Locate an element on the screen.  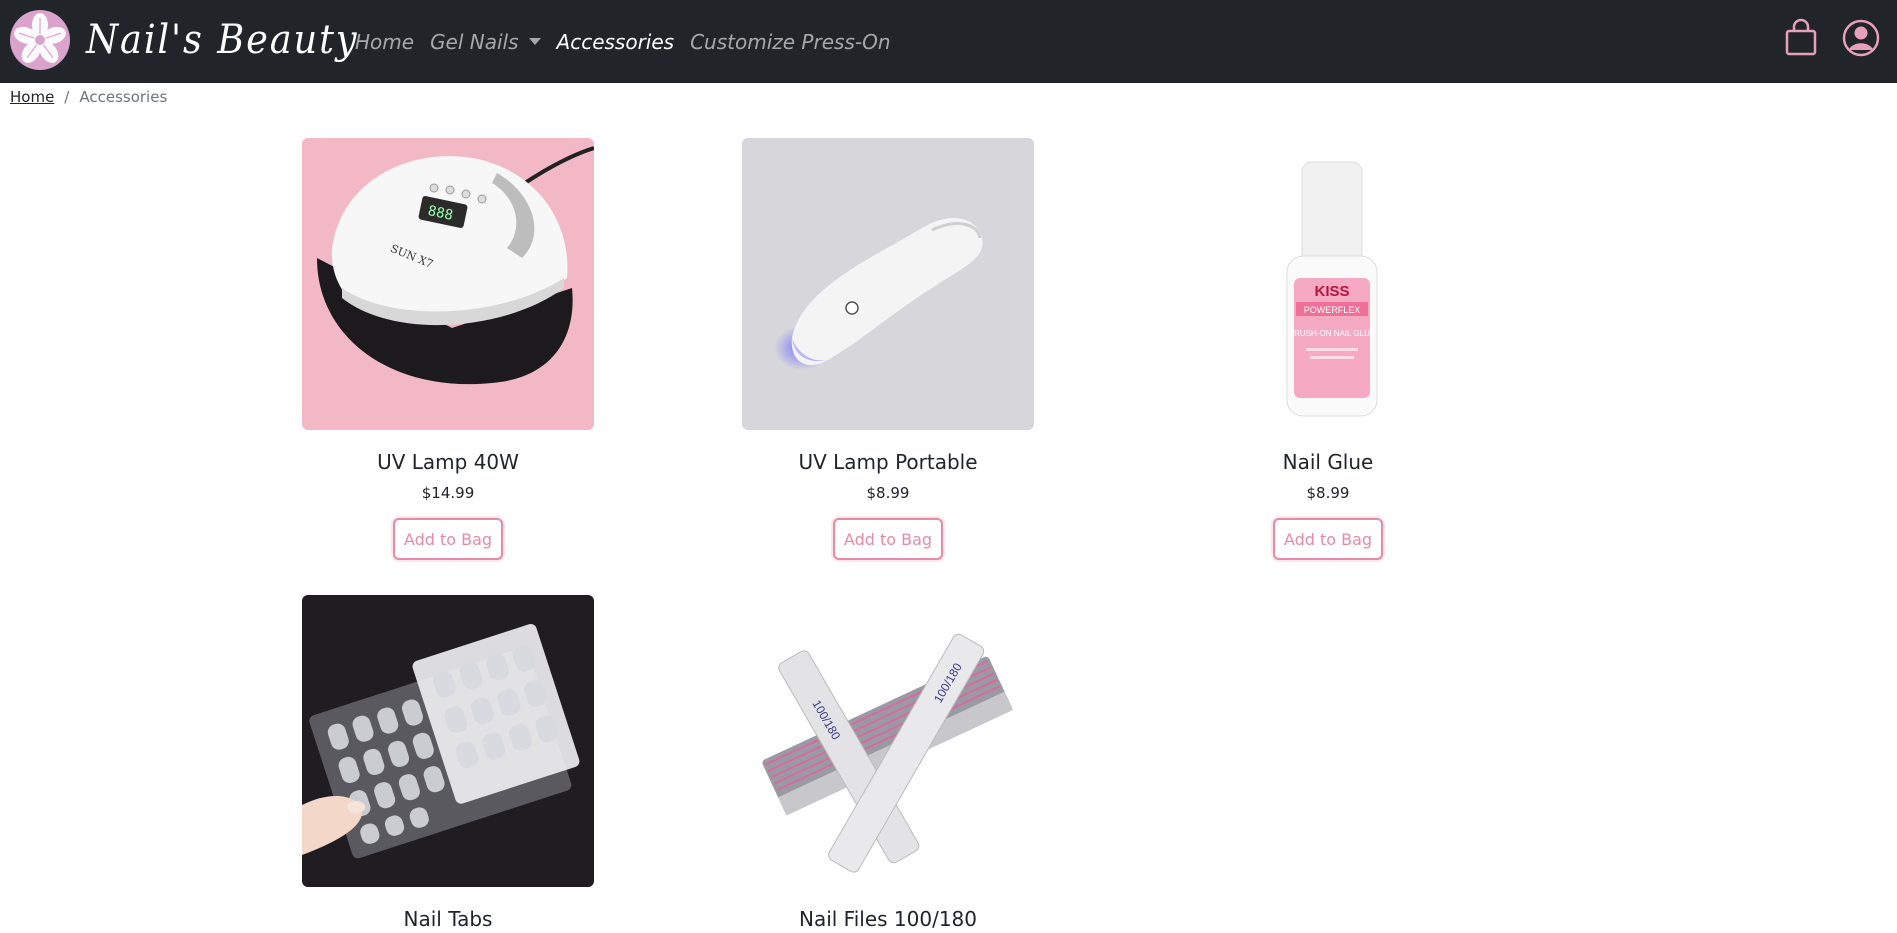
nav-icons is located at coordinates (1831, 38).